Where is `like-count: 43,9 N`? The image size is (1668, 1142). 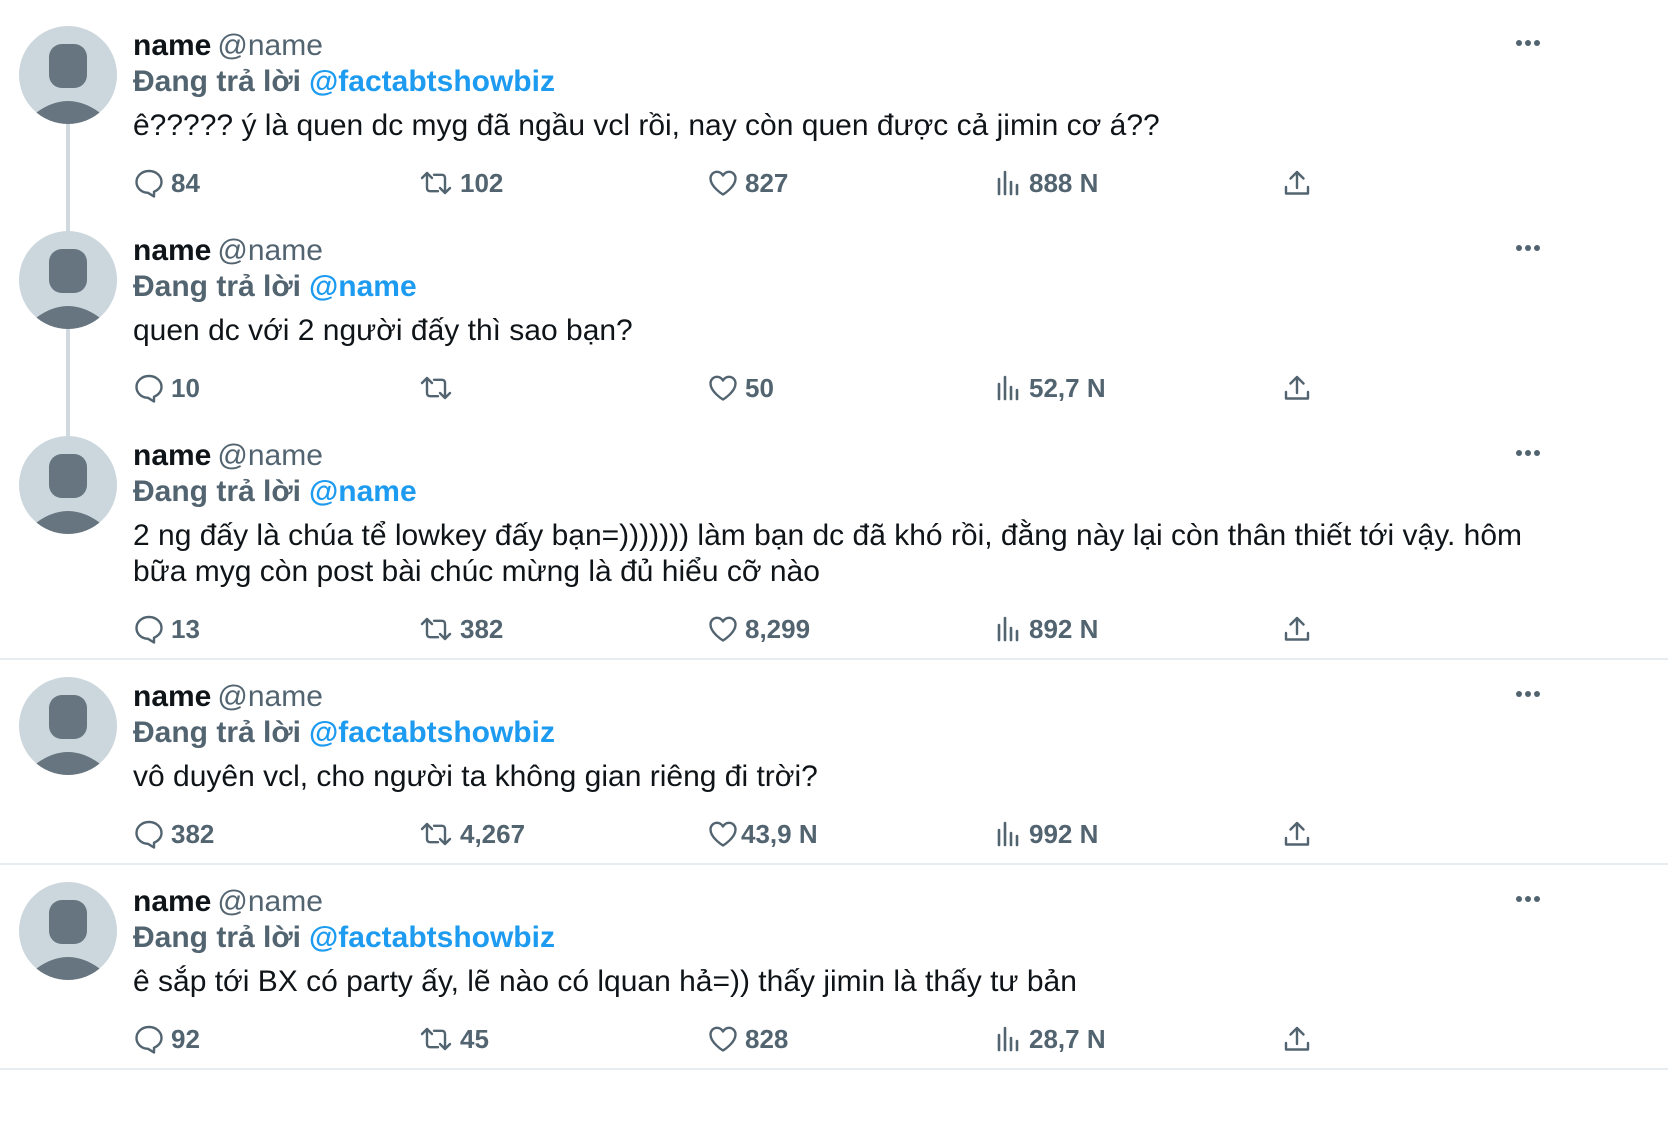
like-count: 43,9 N is located at coordinates (779, 834).